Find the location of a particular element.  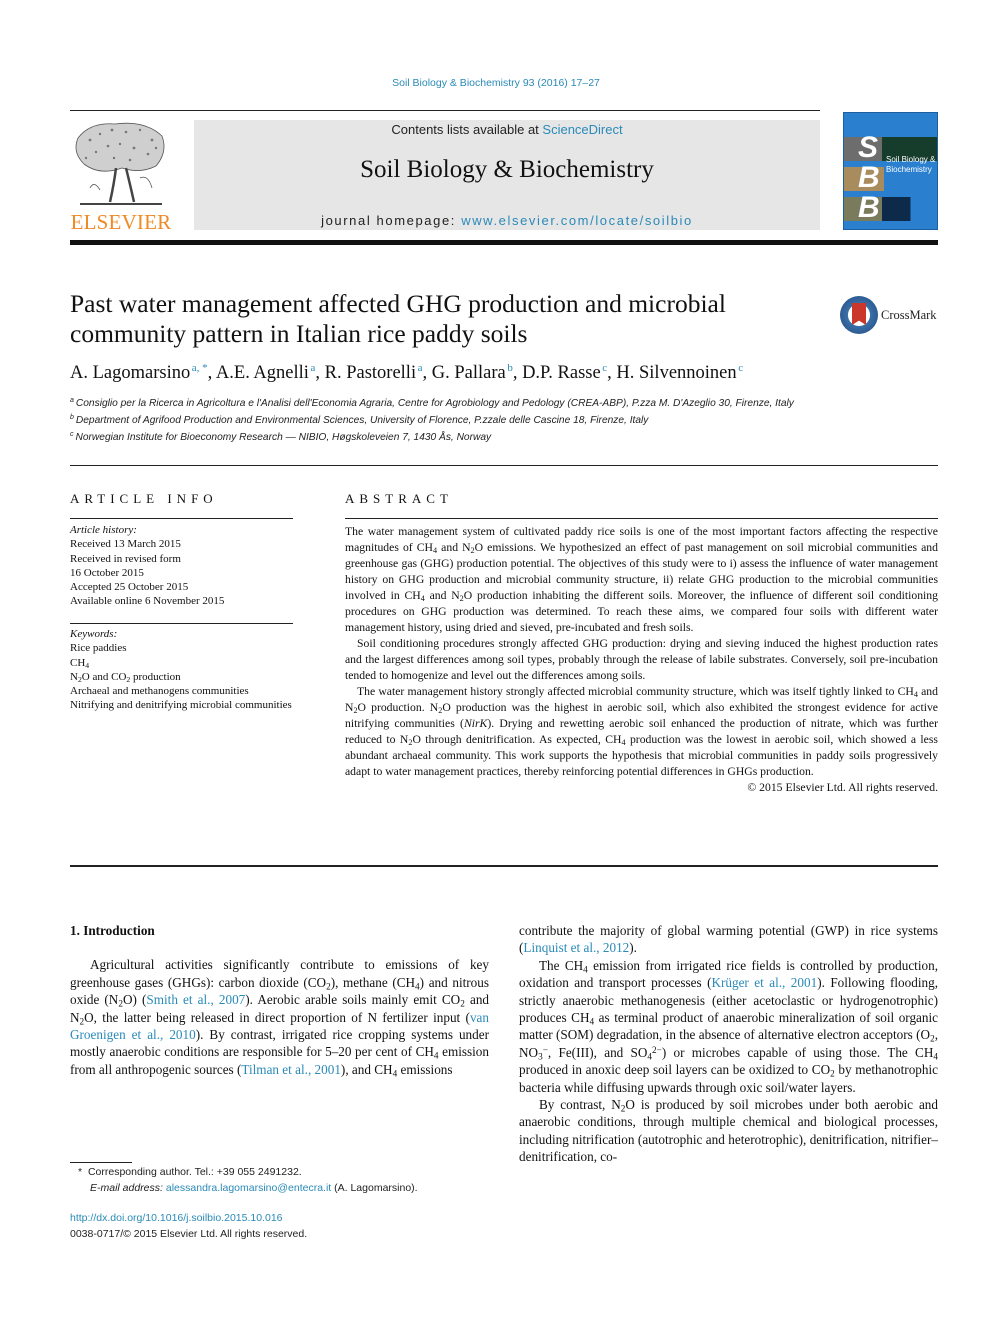

history-item: 16 October 2015 is located at coordinates (107, 572).